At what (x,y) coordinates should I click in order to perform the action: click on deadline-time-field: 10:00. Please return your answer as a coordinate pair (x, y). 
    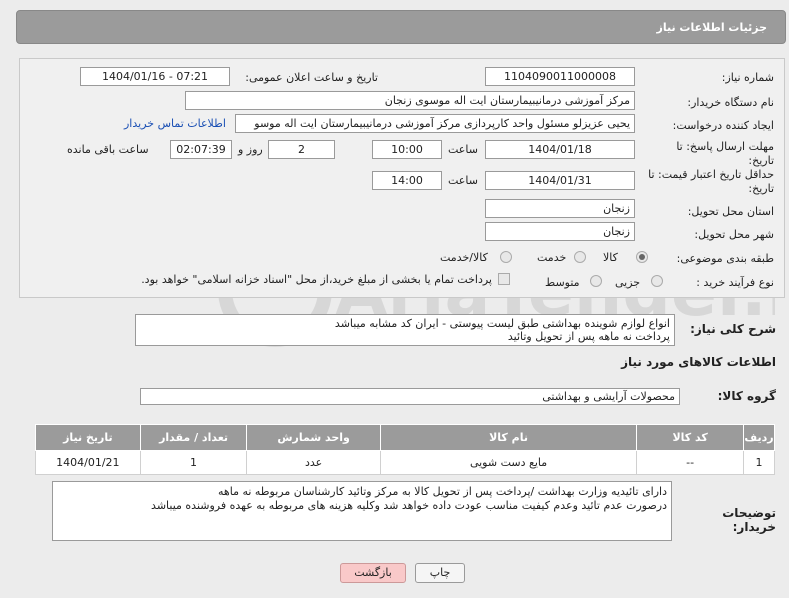
    Looking at the image, I should click on (407, 149).